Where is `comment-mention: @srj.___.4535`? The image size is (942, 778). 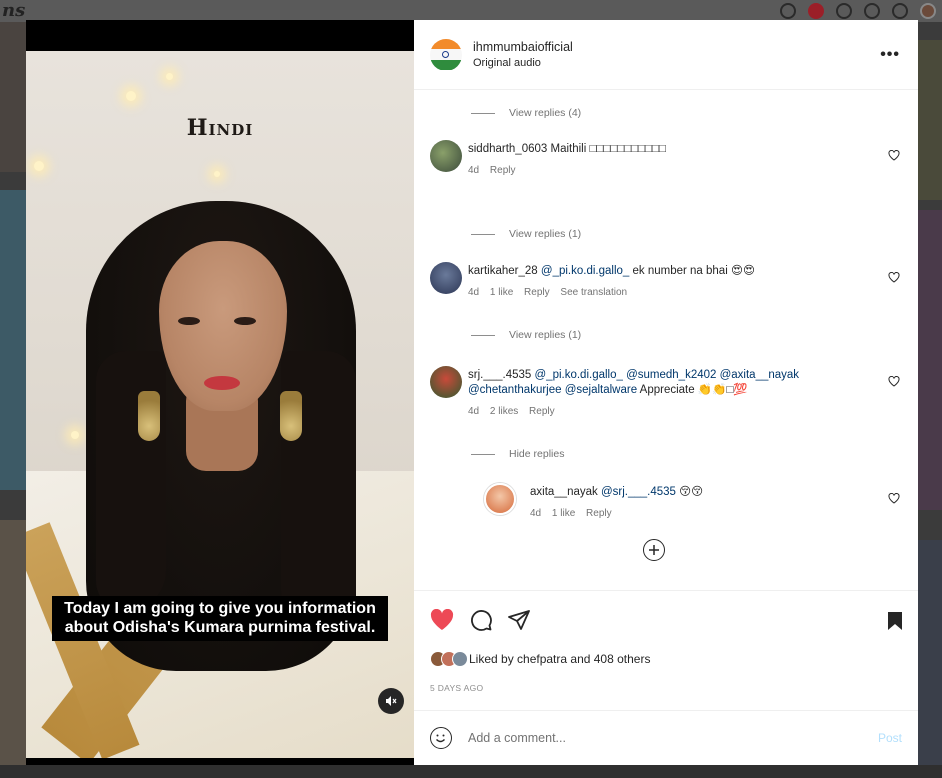 comment-mention: @srj.___.4535 is located at coordinates (638, 492).